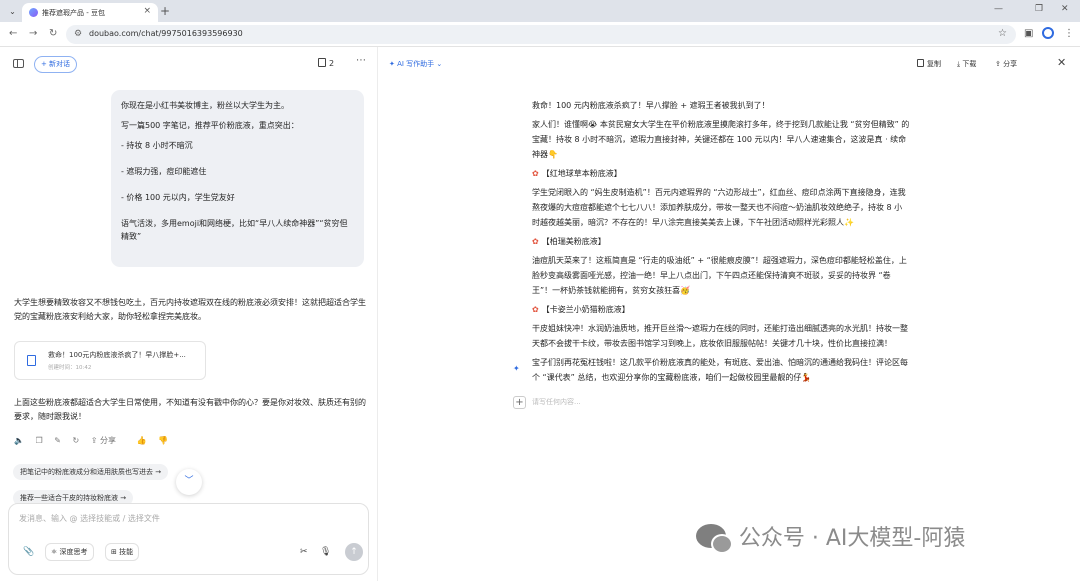 The width and height of the screenshot is (1080, 581). Describe the element at coordinates (126, 552) in the screenshot. I see `skills-label: 技能` at that location.